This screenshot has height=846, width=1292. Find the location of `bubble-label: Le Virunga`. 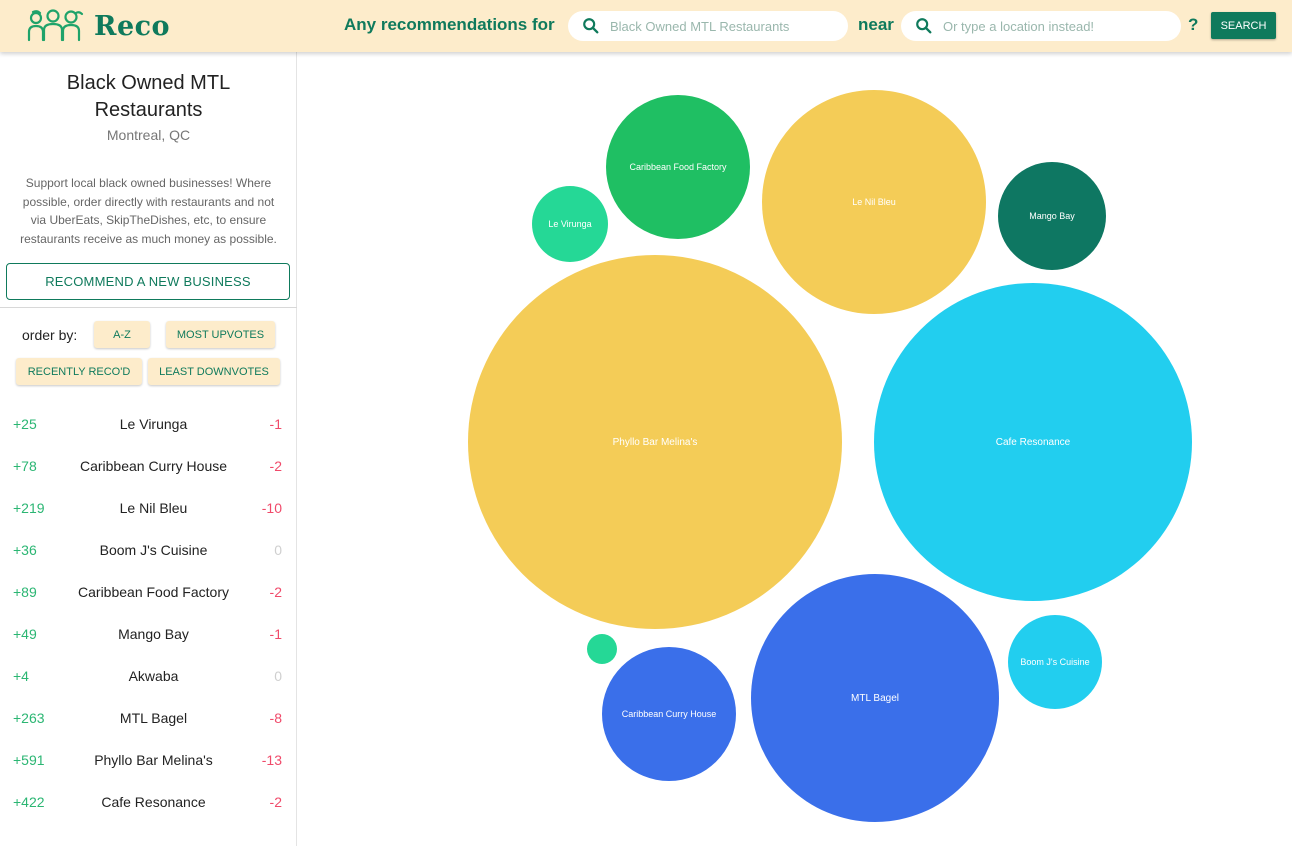

bubble-label: Le Virunga is located at coordinates (569, 224).